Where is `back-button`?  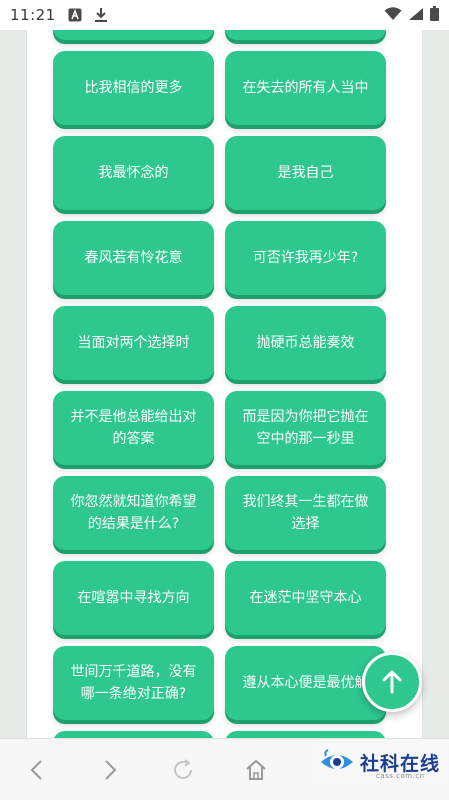
back-button is located at coordinates (36, 769).